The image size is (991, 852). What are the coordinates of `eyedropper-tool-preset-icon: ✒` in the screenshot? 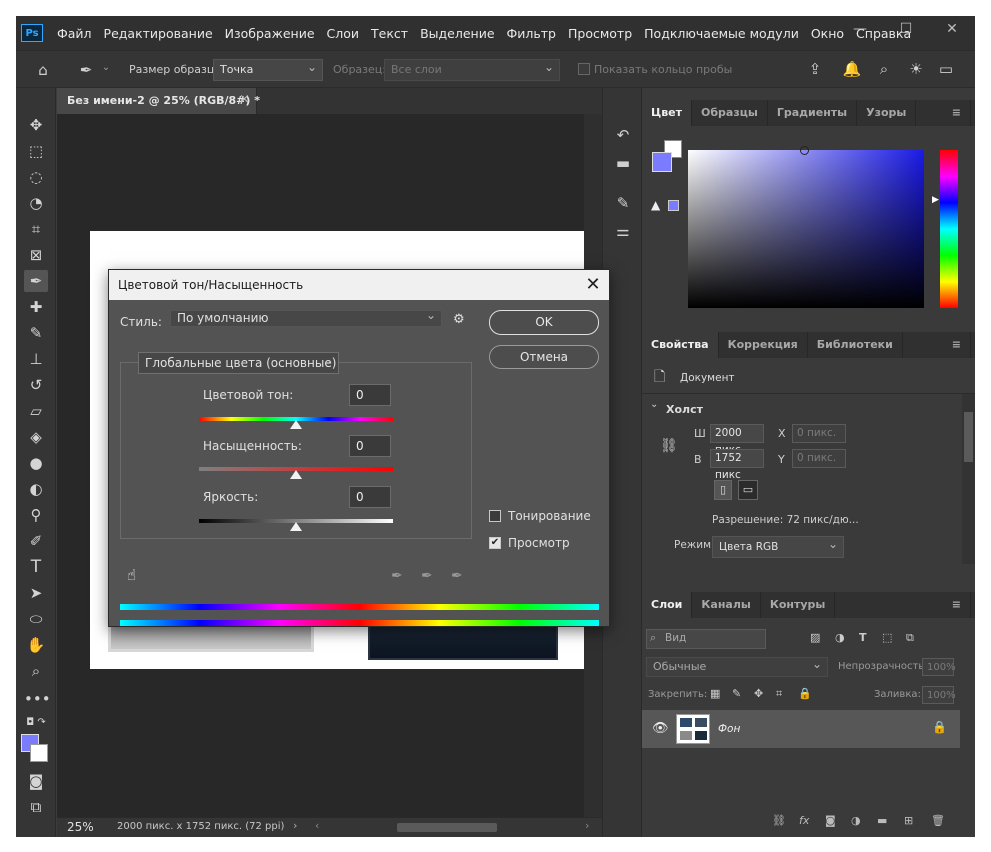 It's located at (86, 70).